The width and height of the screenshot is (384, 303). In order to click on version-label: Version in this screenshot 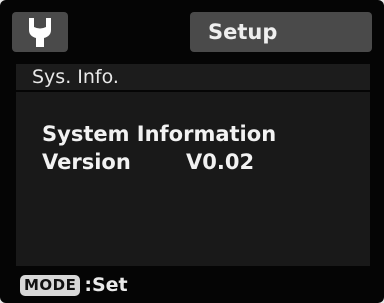, I will do `click(86, 162)`.